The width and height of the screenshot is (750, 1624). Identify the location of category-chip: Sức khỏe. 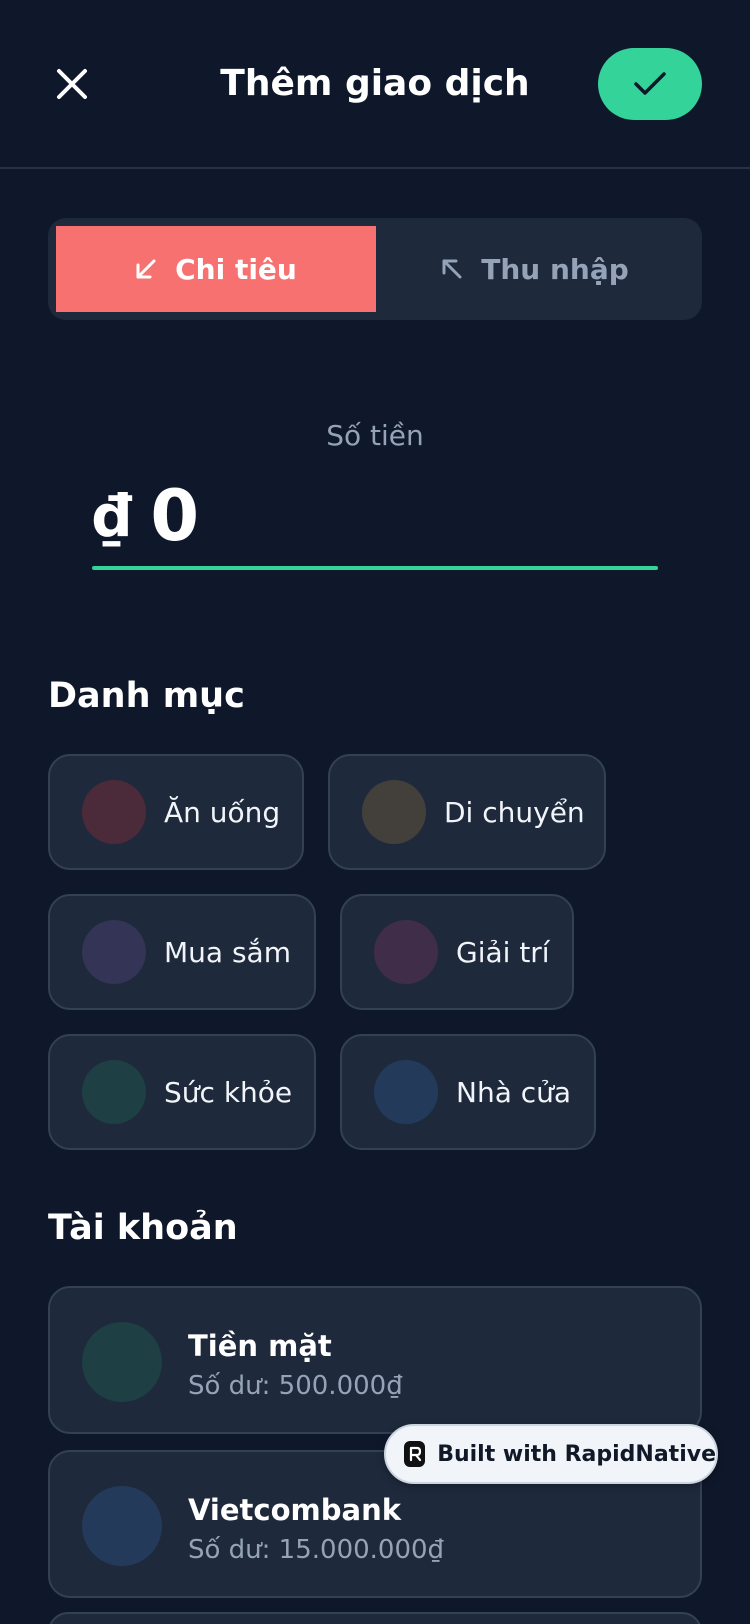
(182, 1092).